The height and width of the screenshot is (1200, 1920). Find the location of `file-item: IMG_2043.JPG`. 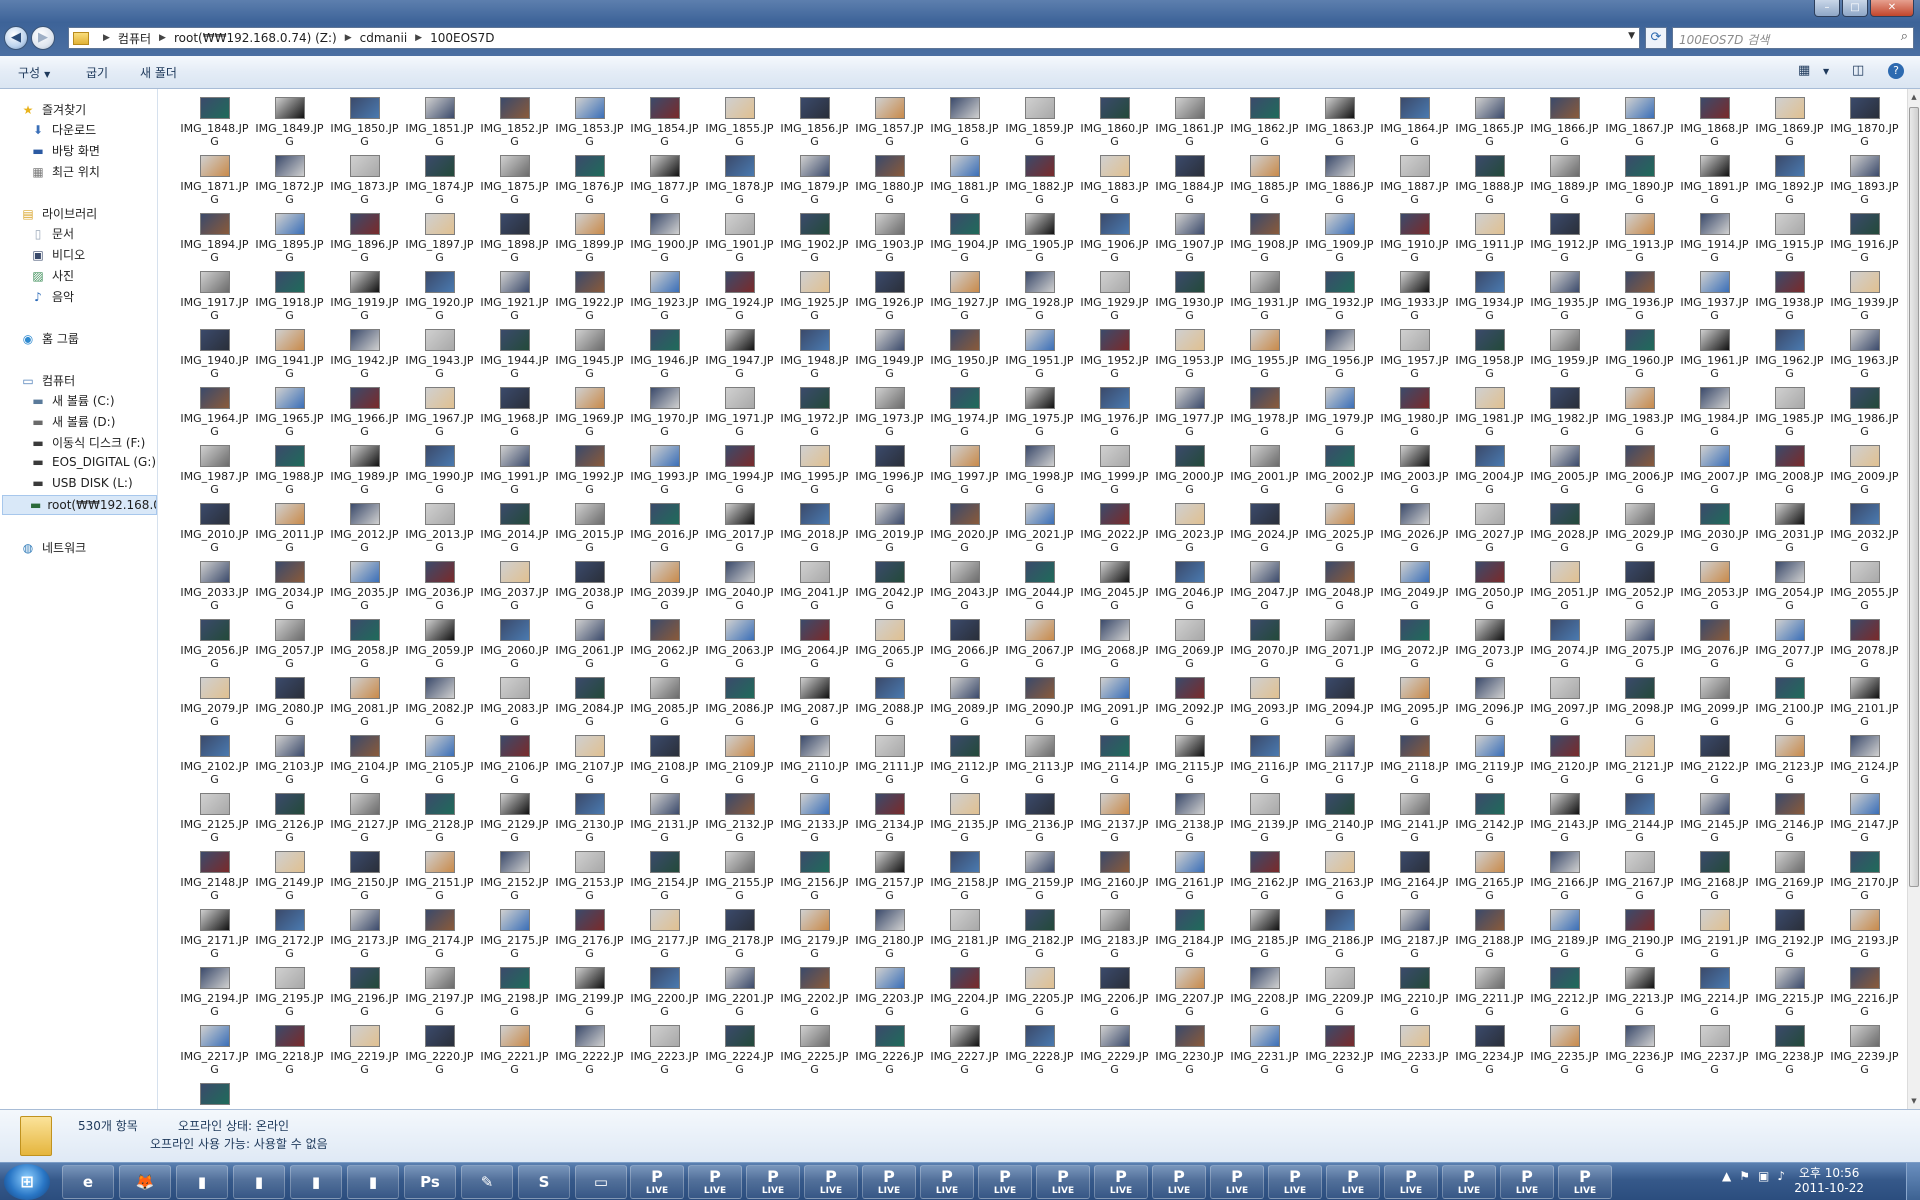

file-item: IMG_2043.JPG is located at coordinates (964, 588).